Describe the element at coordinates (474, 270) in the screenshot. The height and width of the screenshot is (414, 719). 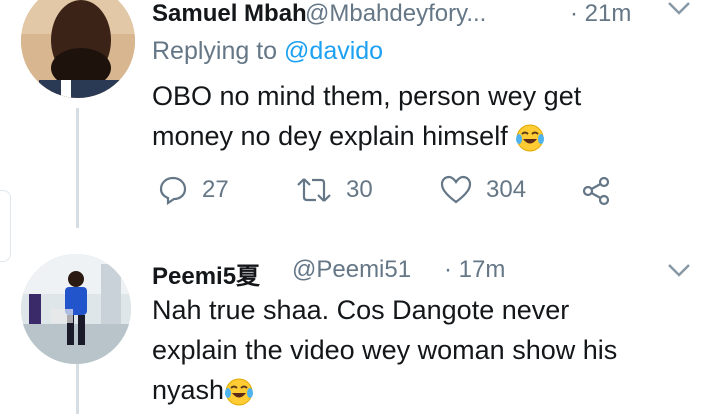
I see `tweet-timestamp: · 17m` at that location.